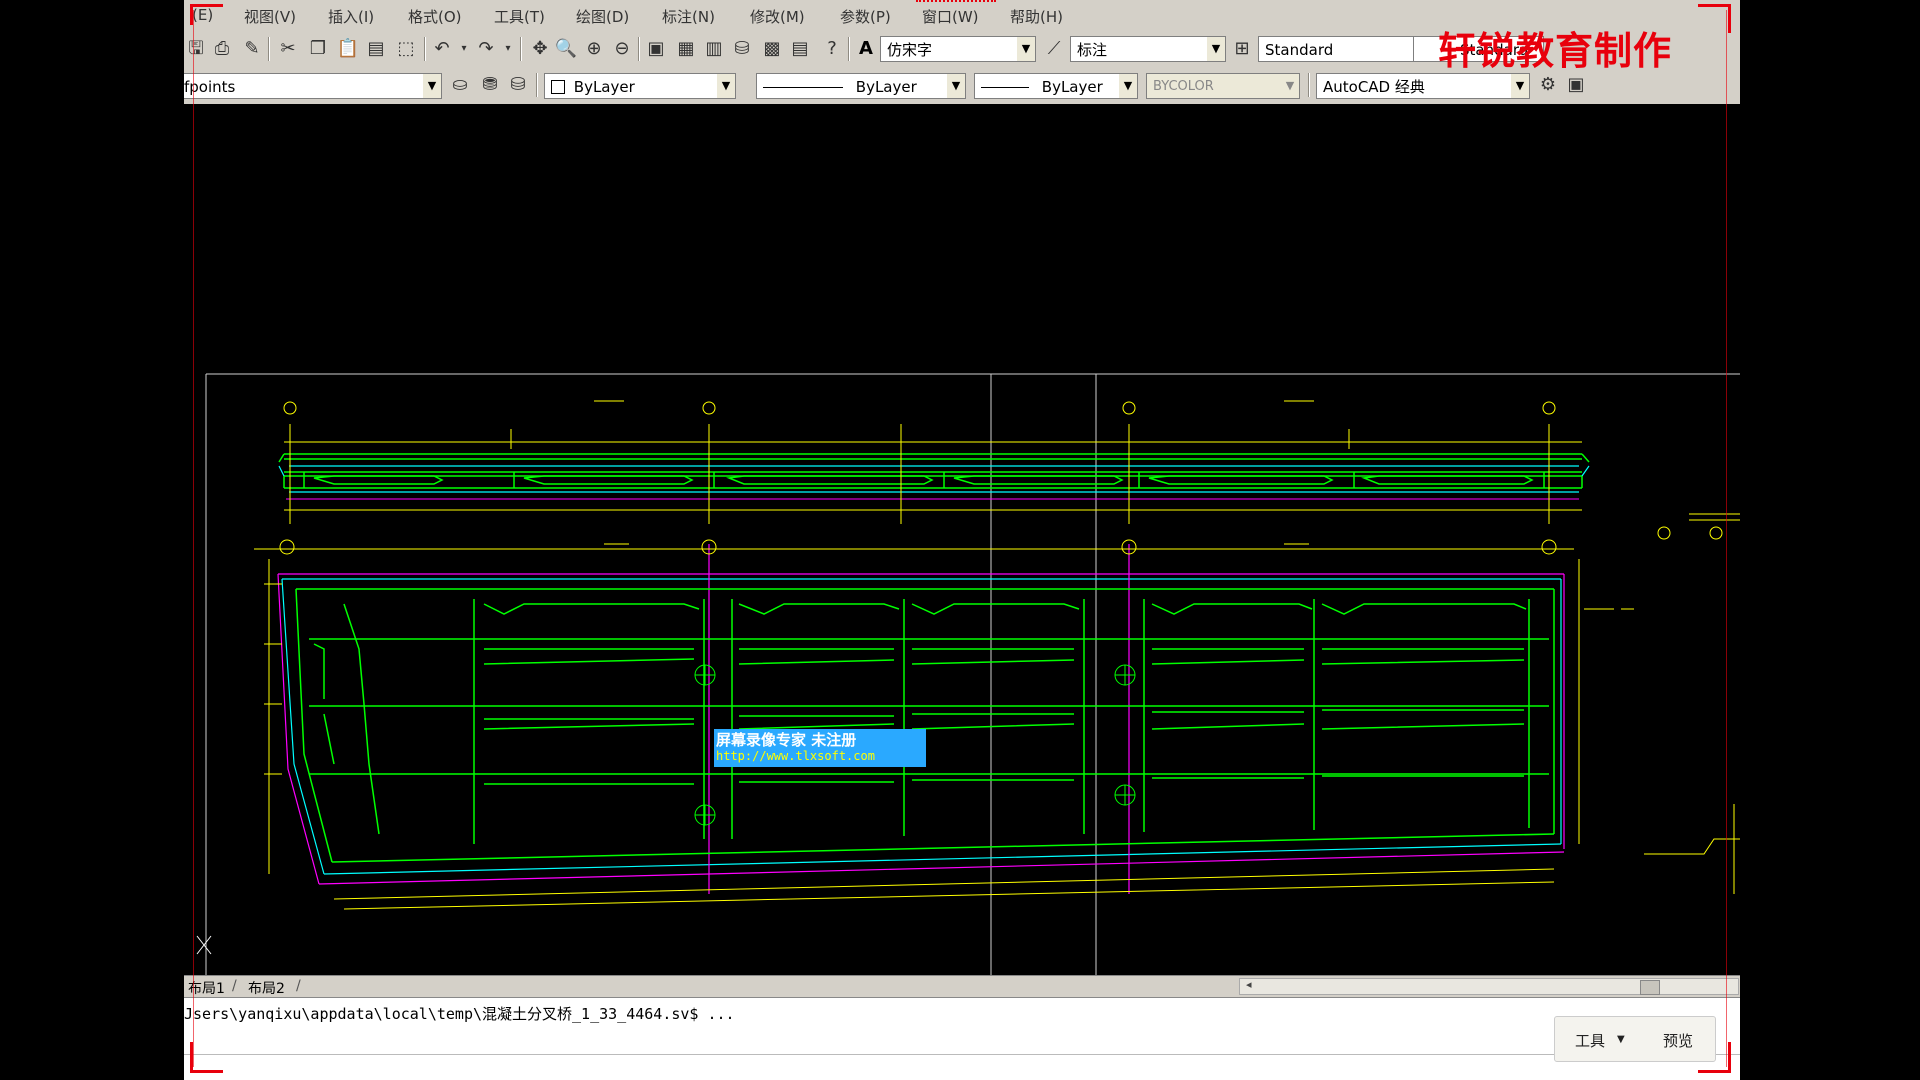  I want to click on recording-frame-handle, so click(956, 3).